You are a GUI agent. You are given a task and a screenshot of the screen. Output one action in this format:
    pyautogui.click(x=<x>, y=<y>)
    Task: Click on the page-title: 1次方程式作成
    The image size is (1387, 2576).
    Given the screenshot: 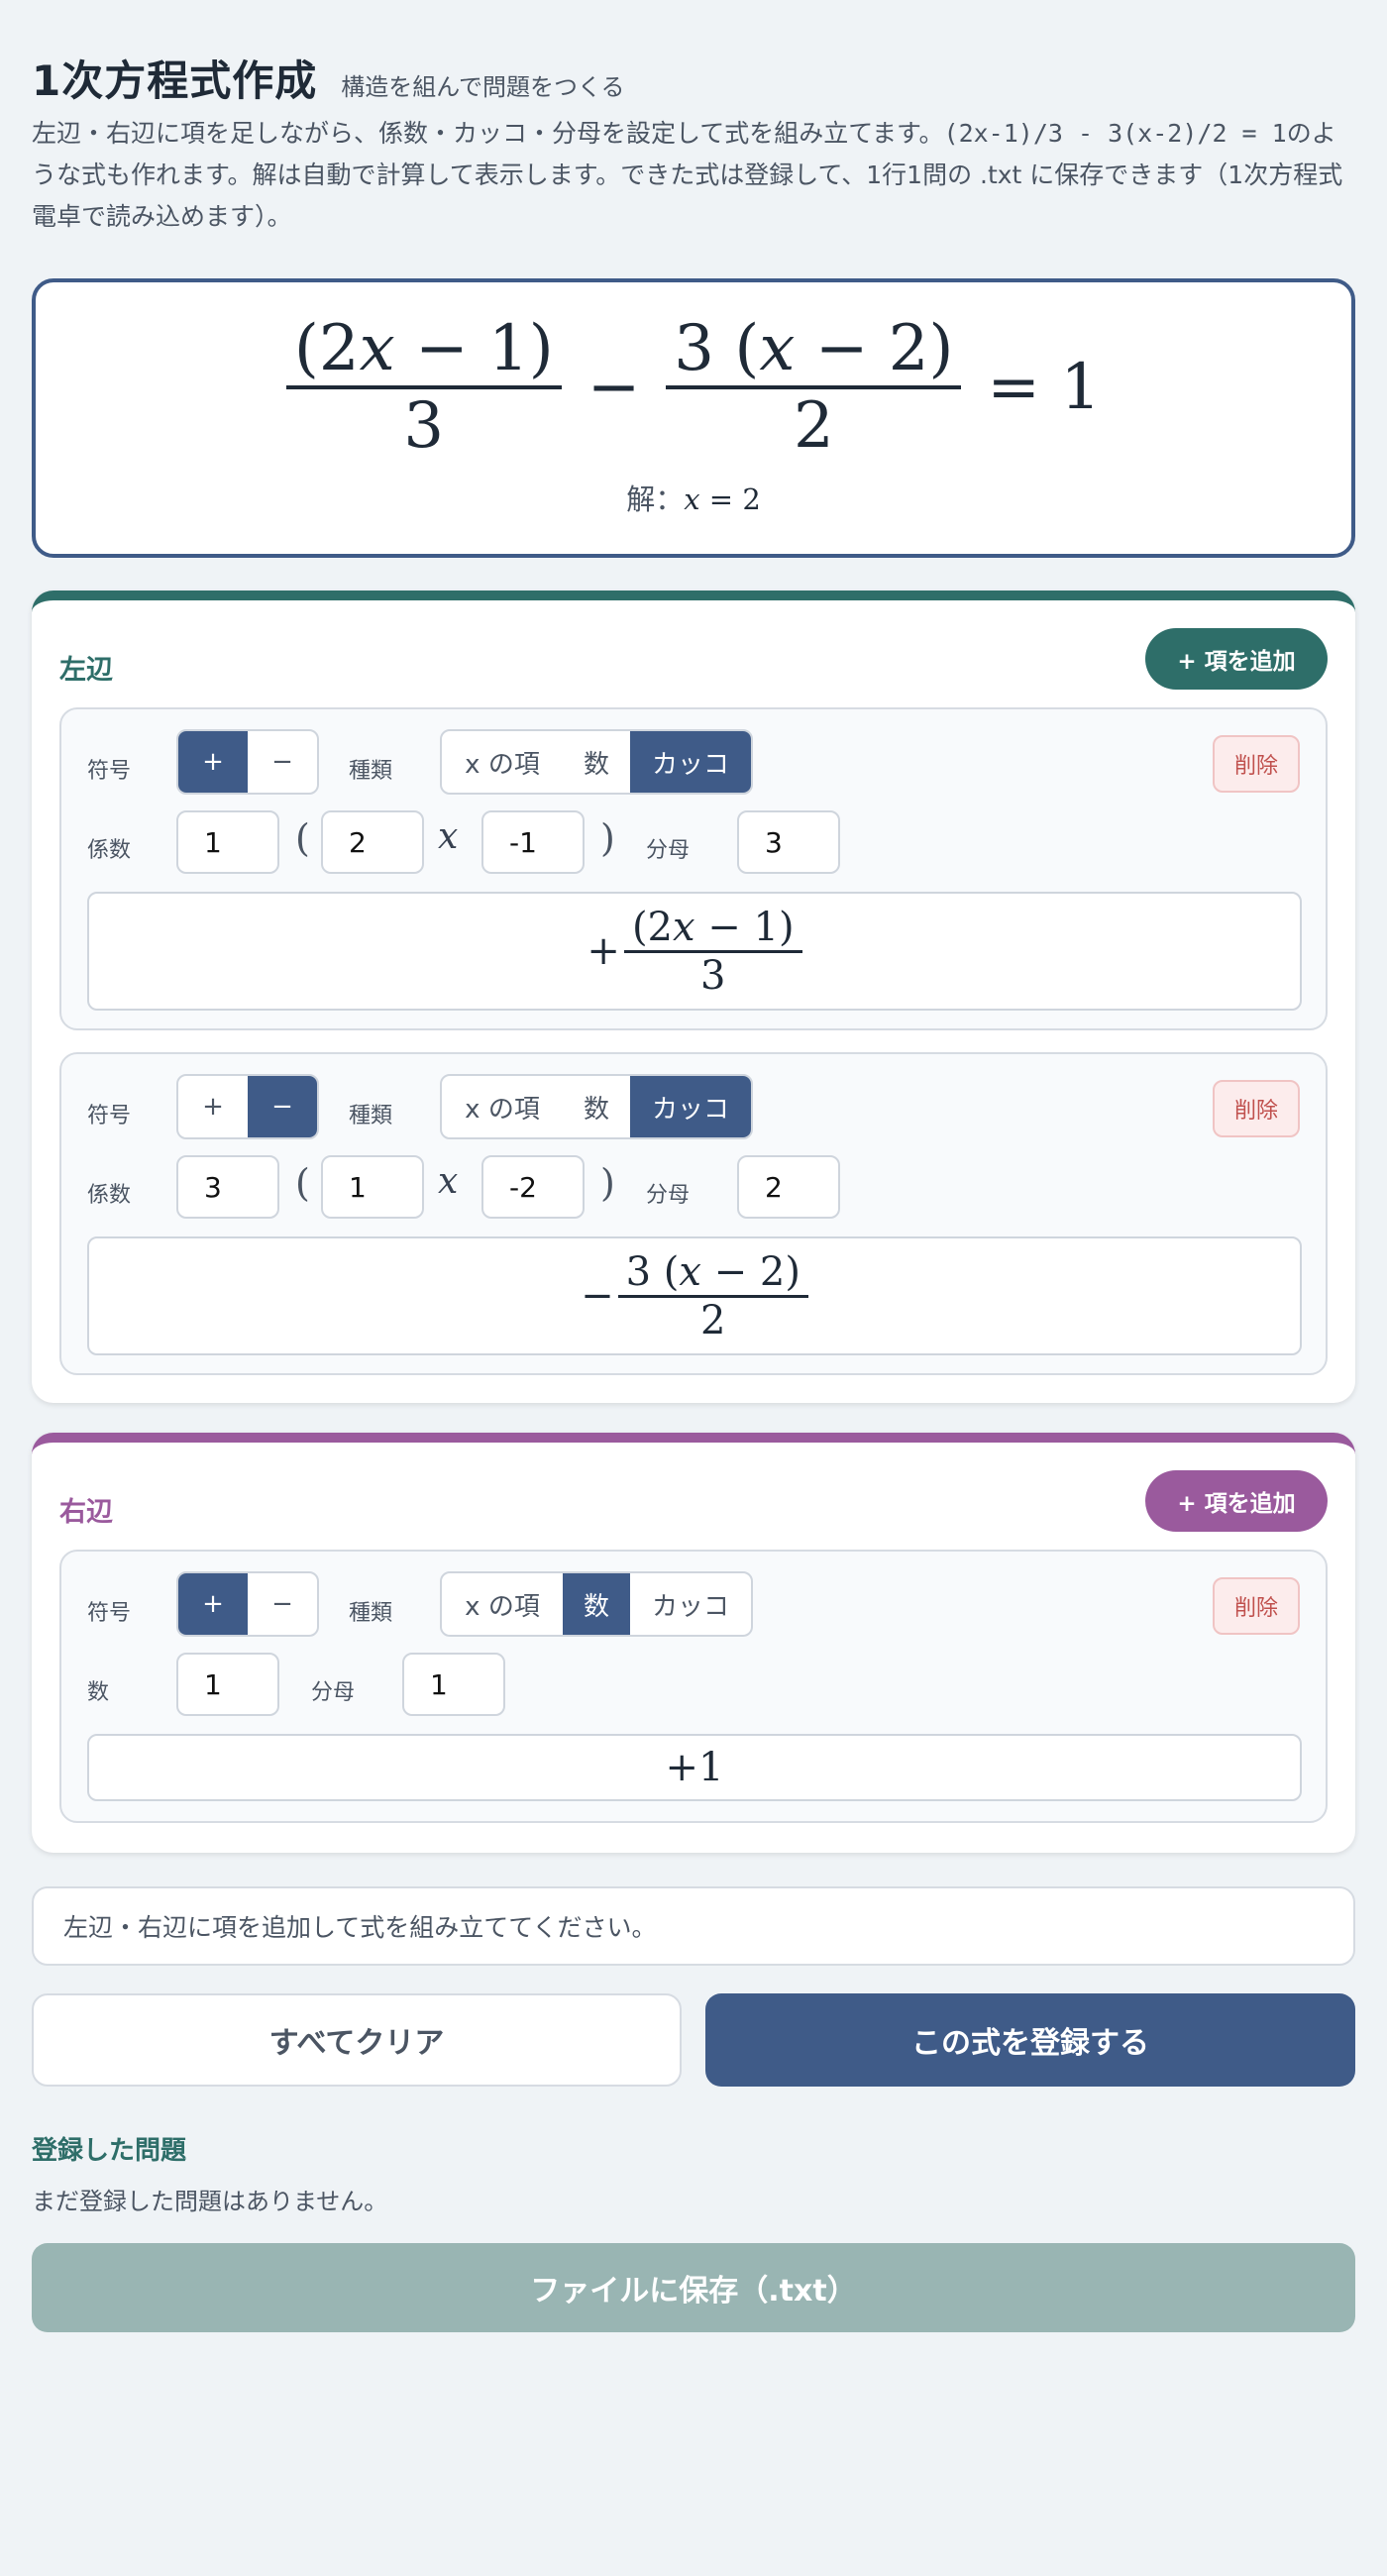 What is the action you would take?
    pyautogui.click(x=175, y=80)
    